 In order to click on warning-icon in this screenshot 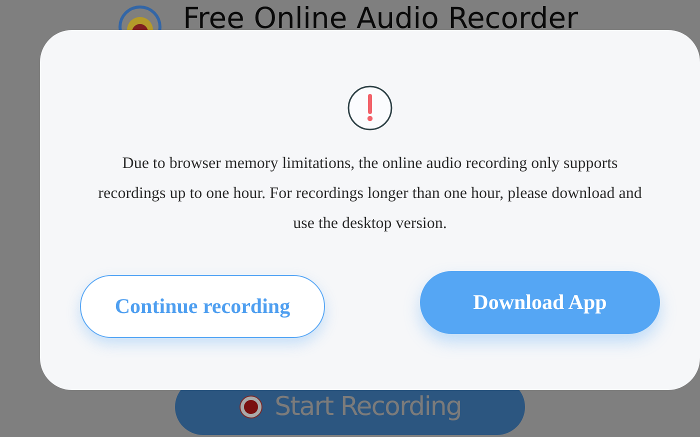, I will do `click(370, 108)`.